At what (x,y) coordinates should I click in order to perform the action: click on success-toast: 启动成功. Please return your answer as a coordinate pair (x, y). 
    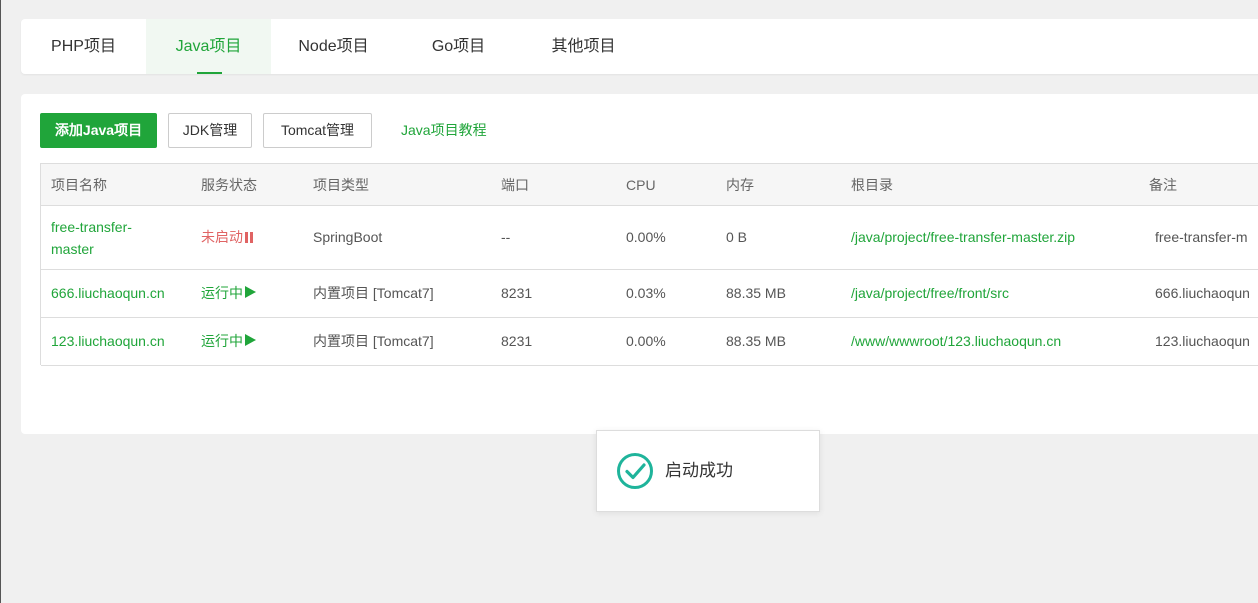
    Looking at the image, I should click on (708, 471).